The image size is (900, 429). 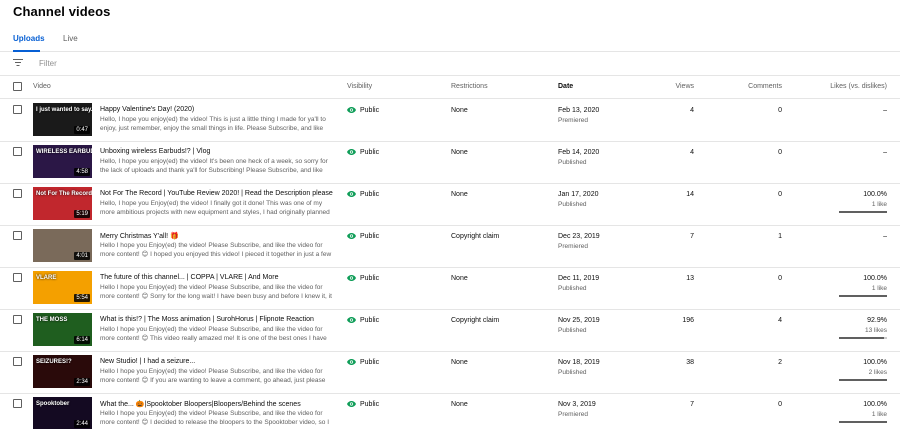 What do you see at coordinates (690, 194) in the screenshot?
I see `views-count: 14` at bounding box center [690, 194].